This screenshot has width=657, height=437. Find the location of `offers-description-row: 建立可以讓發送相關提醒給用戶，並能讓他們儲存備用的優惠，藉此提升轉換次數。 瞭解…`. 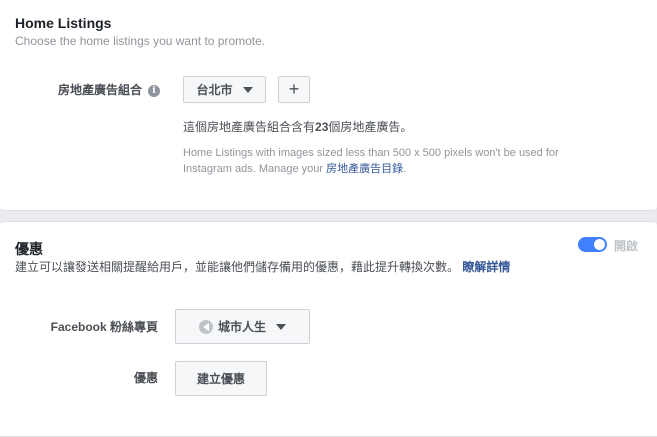

offers-description-row: 建立可以讓發送相關提醒給用戶，並能讓他們儲存備用的優惠，藉此提升轉換次數。 瞭解… is located at coordinates (262, 266).